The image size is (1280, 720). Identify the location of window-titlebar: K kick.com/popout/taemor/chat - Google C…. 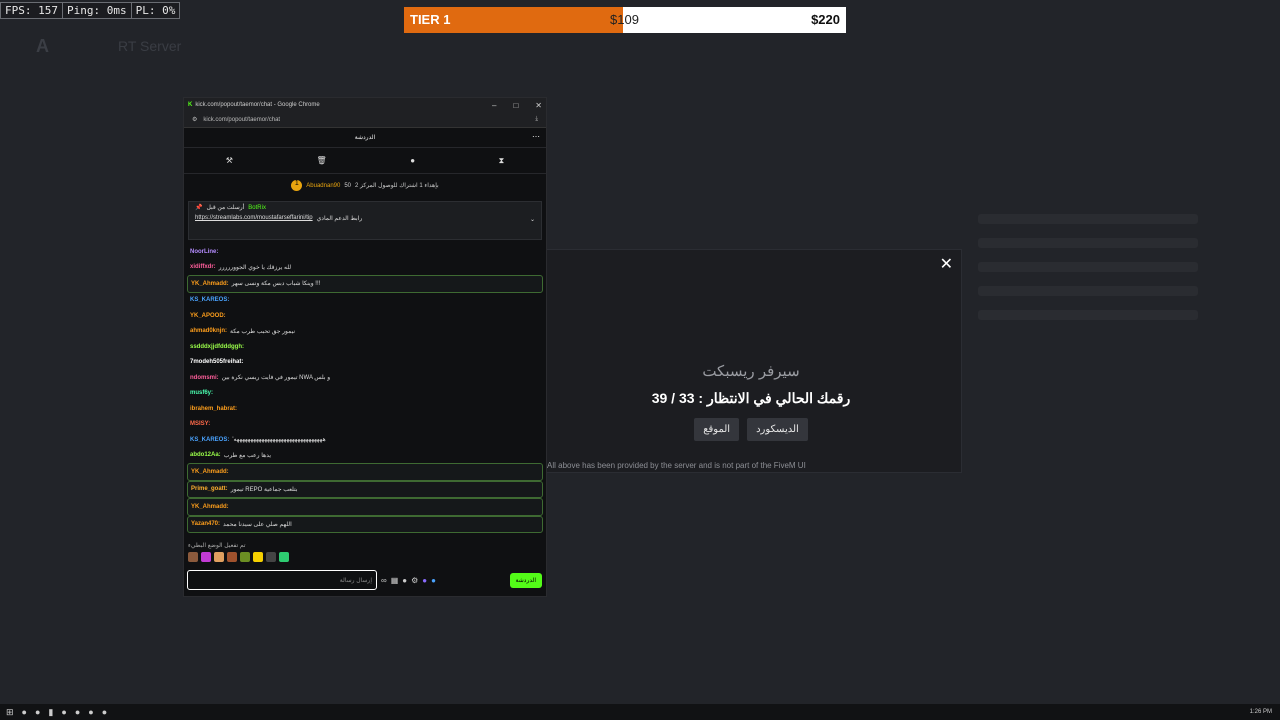
(365, 105).